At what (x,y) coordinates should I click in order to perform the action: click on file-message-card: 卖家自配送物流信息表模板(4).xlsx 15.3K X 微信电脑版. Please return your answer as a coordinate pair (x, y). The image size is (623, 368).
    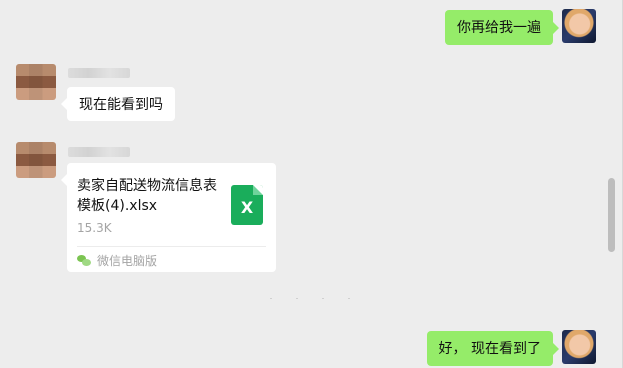
    Looking at the image, I should click on (168, 217).